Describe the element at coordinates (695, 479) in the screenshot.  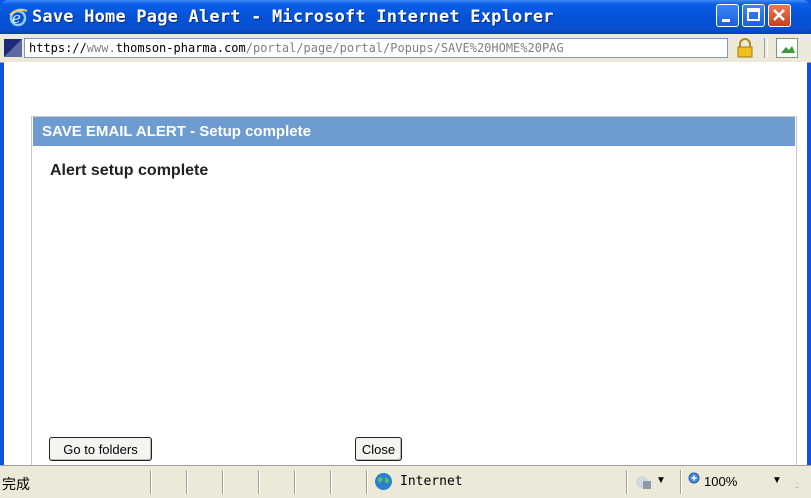
I see `zoom-icon` at that location.